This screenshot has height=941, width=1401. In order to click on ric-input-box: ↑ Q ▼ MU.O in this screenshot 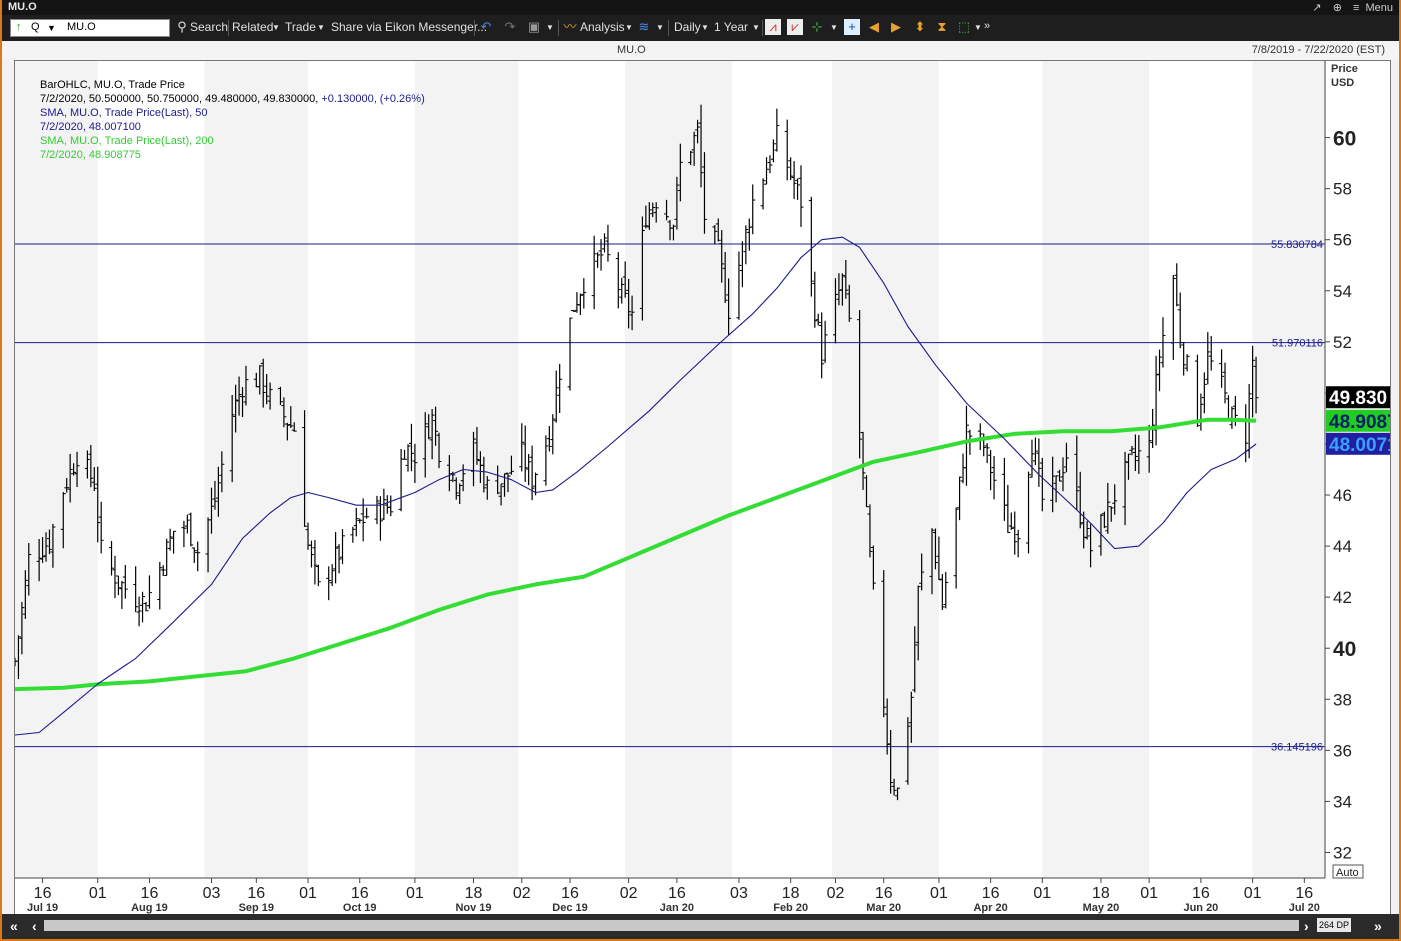, I will do `click(90, 28)`.